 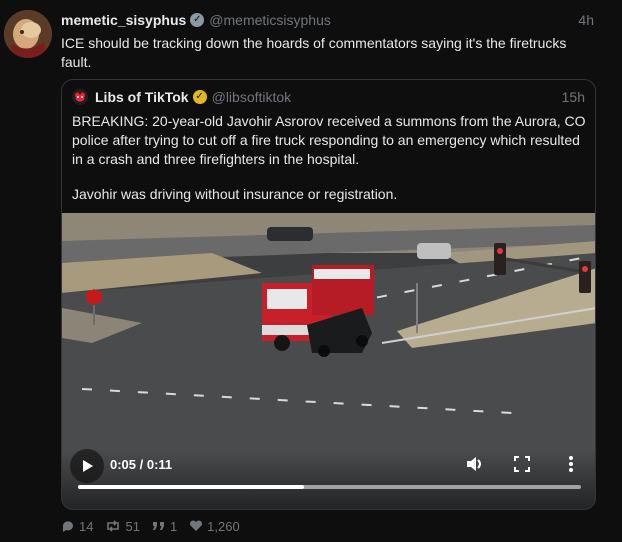 What do you see at coordinates (270, 20) in the screenshot?
I see `author-handle: @memeticsisyphus` at bounding box center [270, 20].